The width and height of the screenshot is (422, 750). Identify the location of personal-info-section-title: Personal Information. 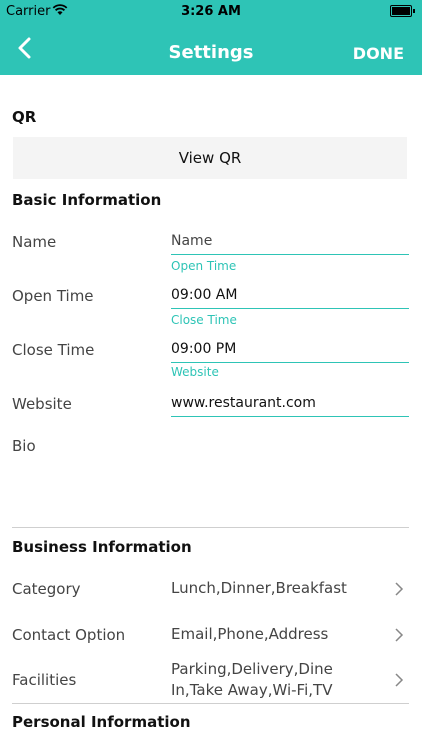
(101, 722).